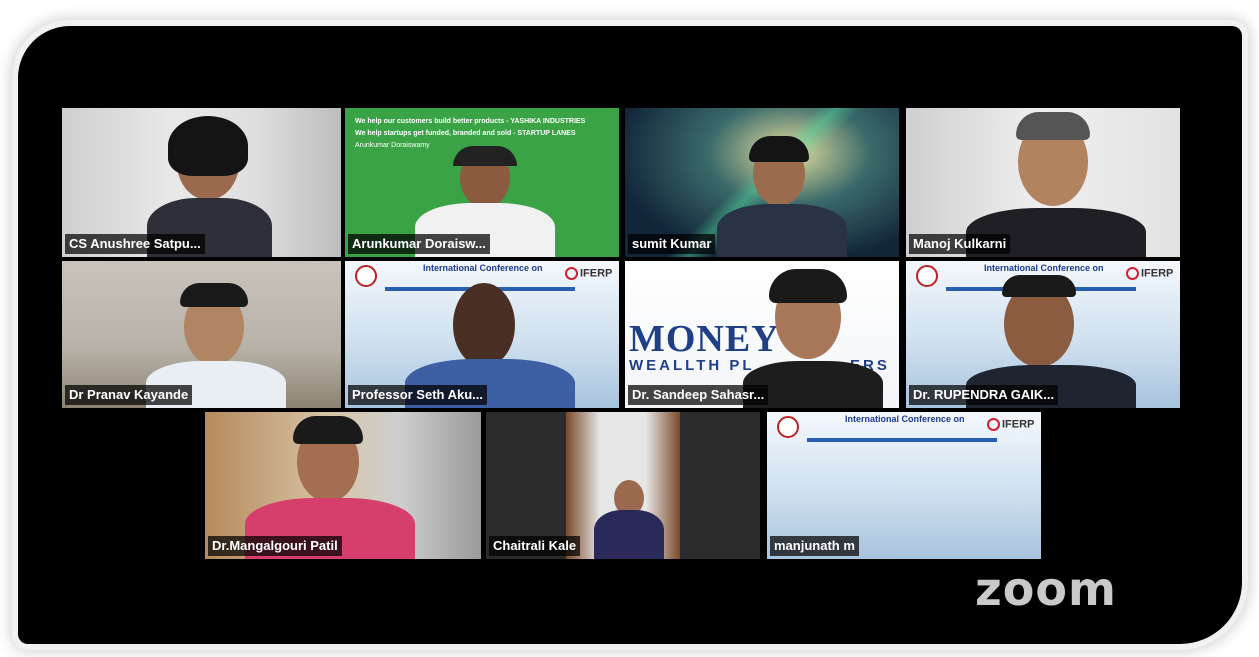  I want to click on money-wealth-logo: MONEY, so click(704, 339).